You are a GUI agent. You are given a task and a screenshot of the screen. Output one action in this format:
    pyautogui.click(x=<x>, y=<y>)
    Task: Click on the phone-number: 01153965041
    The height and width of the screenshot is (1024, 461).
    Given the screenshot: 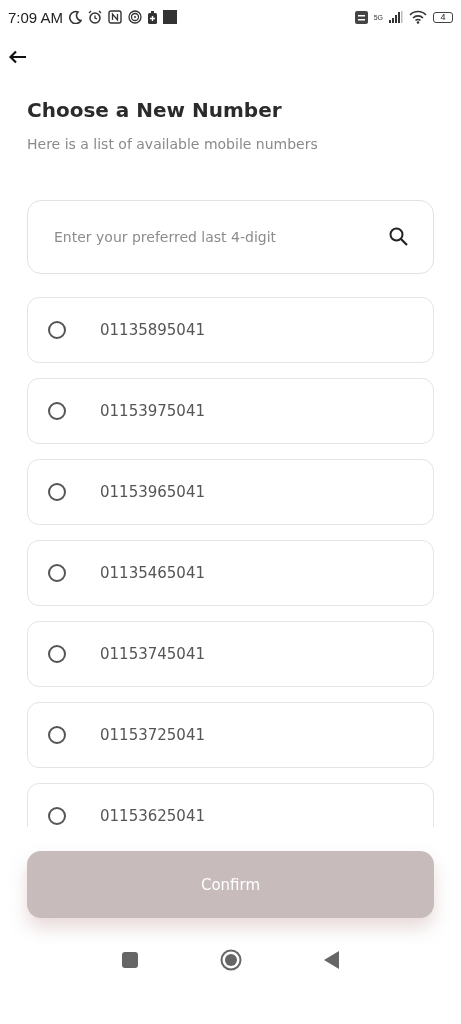 What is the action you would take?
    pyautogui.click(x=152, y=492)
    